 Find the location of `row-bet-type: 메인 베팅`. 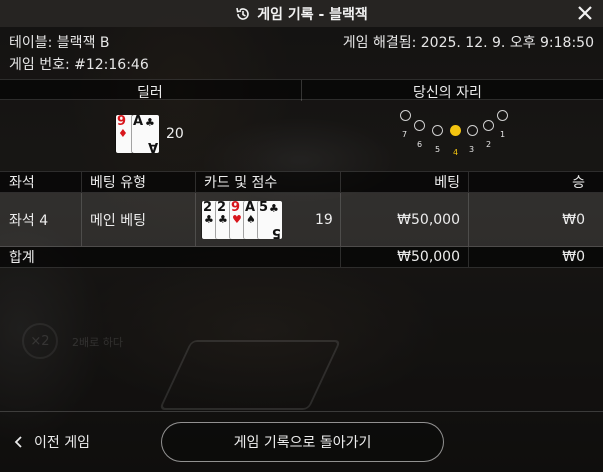

row-bet-type: 메인 베팅 is located at coordinates (118, 220).